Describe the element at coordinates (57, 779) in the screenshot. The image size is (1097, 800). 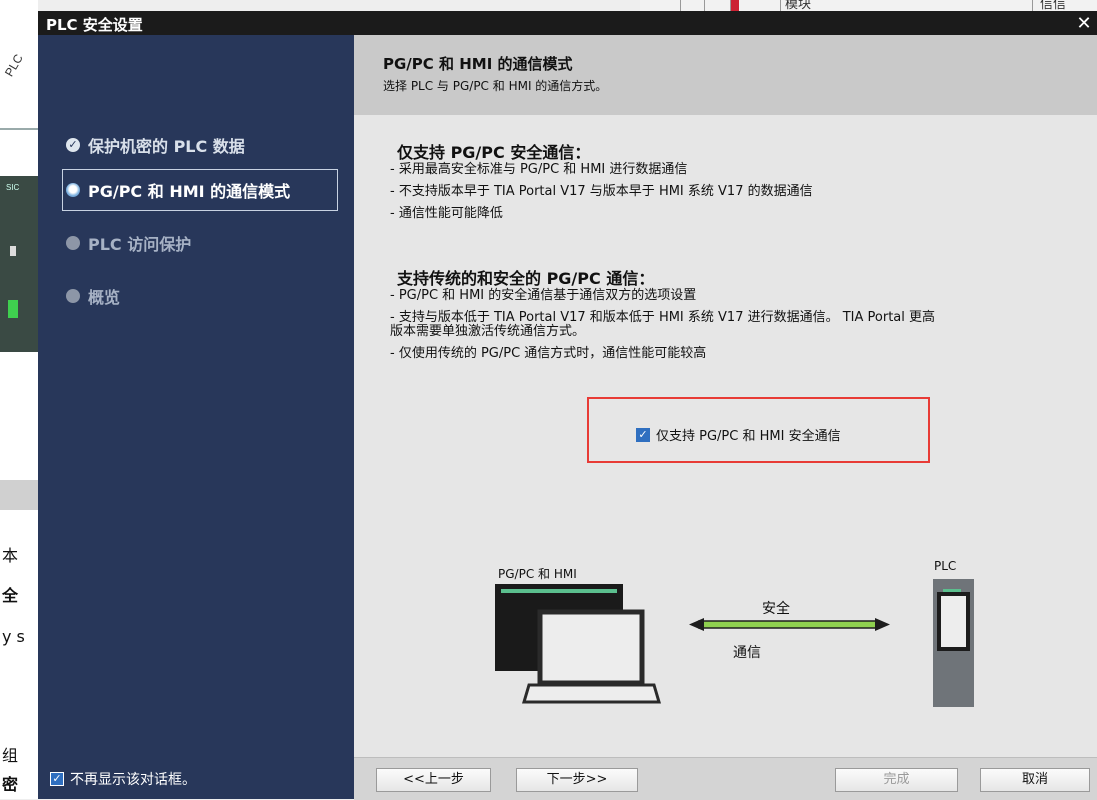
I see `checkbox-checked-icon: ✓` at that location.